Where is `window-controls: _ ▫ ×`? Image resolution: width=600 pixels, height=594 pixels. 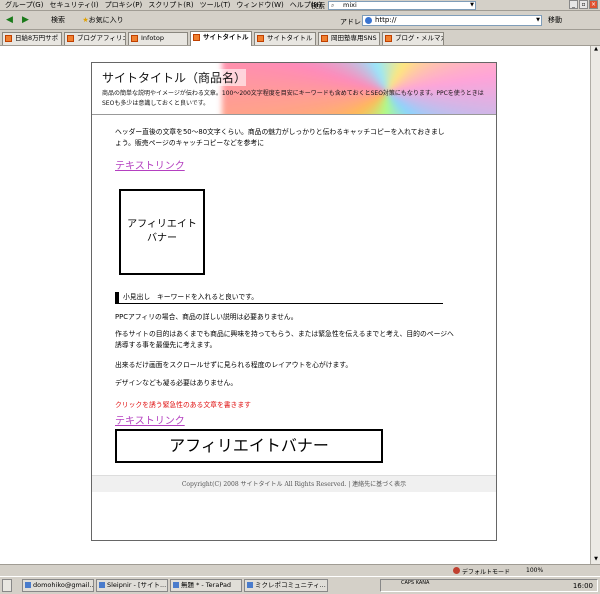
window-controls: _ ▫ × is located at coordinates (583, 4).